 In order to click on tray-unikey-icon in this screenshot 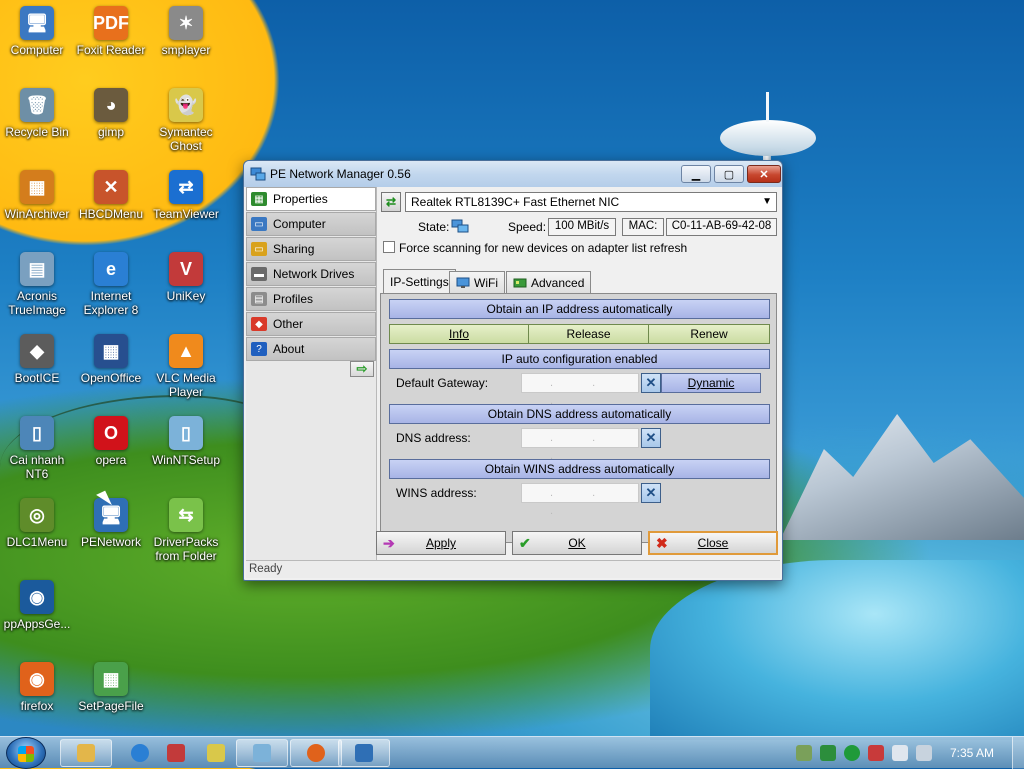, I will do `click(876, 753)`.